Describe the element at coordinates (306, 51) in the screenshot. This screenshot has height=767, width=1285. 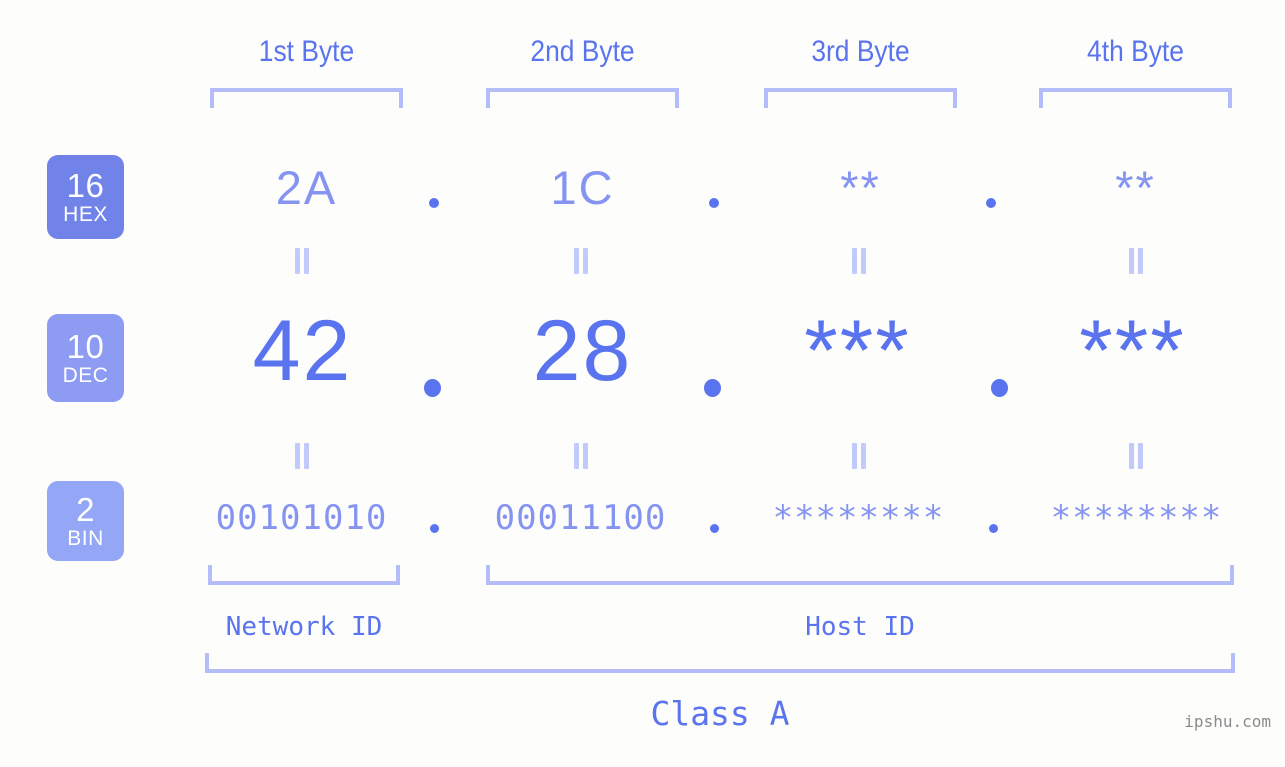
I see `byte-header-1: 1st Byte` at that location.